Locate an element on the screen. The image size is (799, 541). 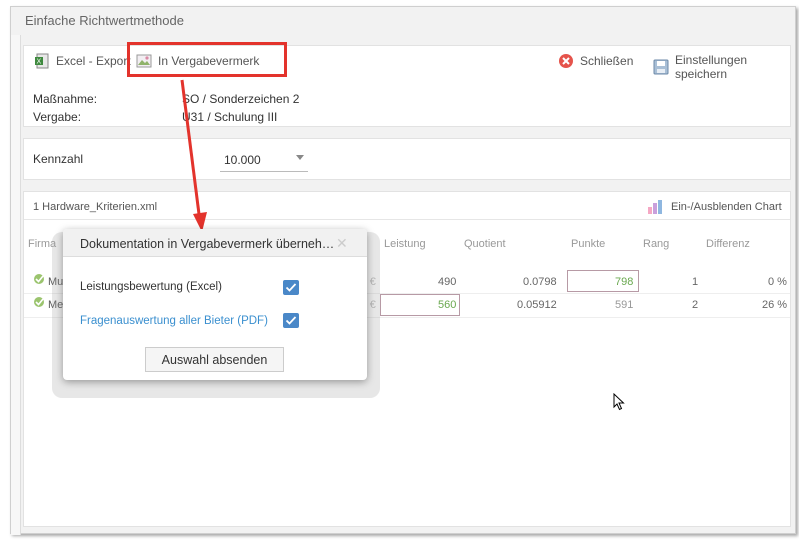
submit-selection-button: Auswahl absenden is located at coordinates (214, 359).